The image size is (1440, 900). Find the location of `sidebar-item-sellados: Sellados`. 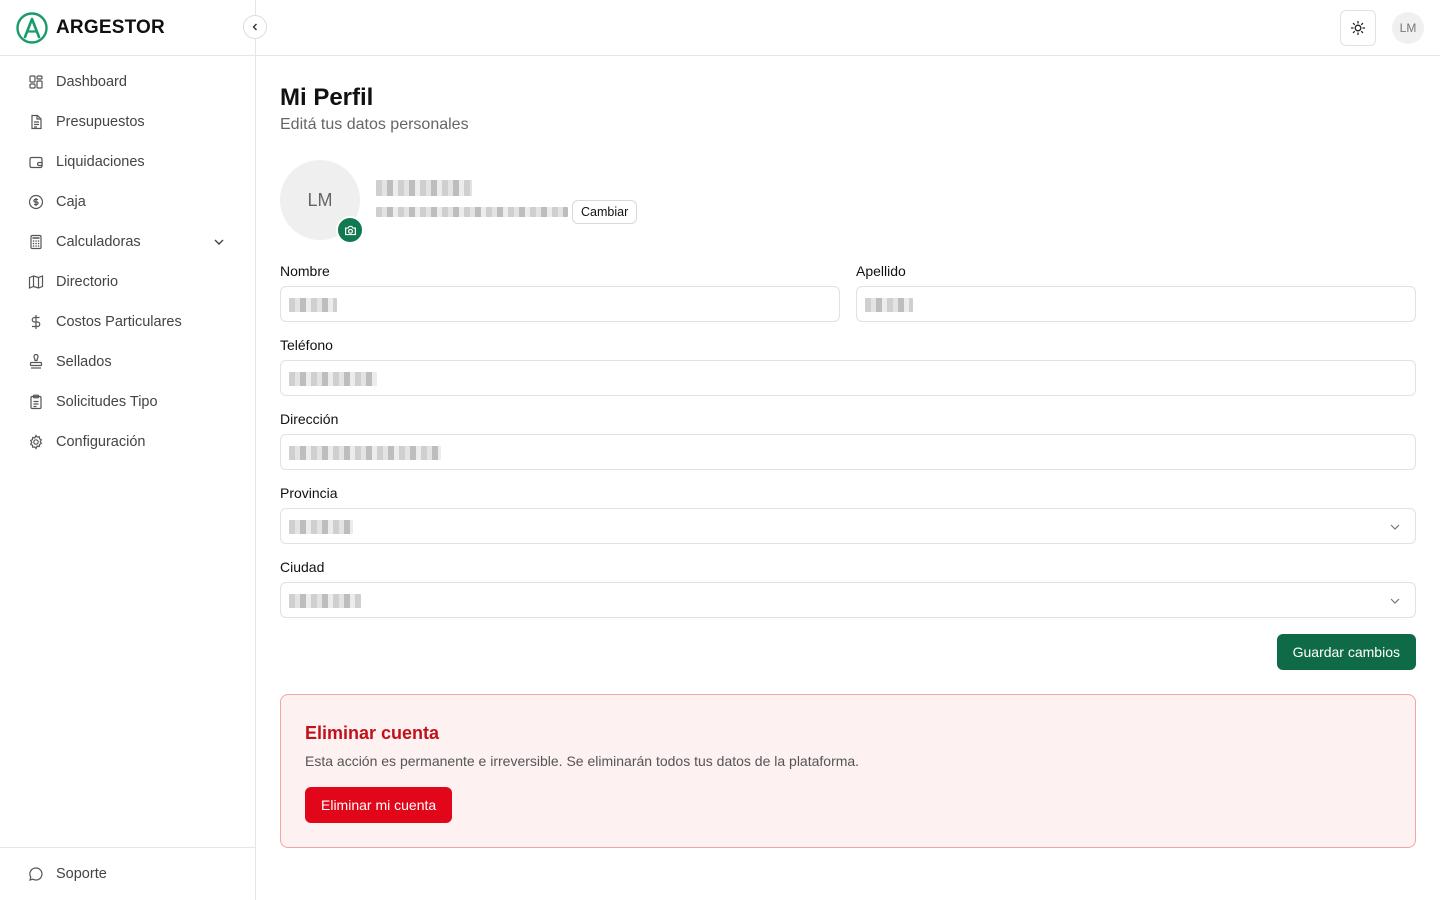

sidebar-item-sellados: Sellados is located at coordinates (127, 362).